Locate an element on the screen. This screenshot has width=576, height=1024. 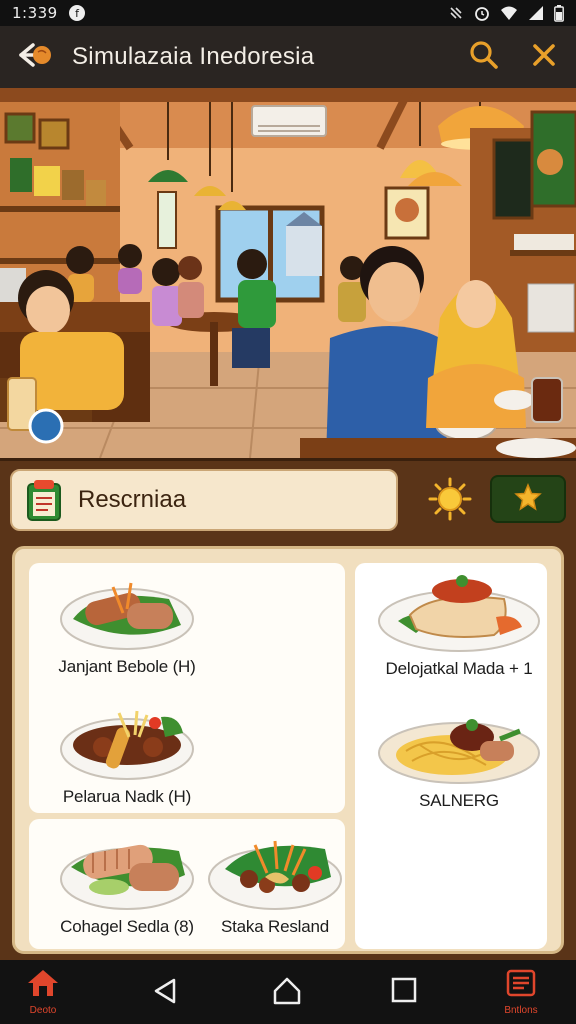
dish-item: Staka Resland is located at coordinates (275, 882).